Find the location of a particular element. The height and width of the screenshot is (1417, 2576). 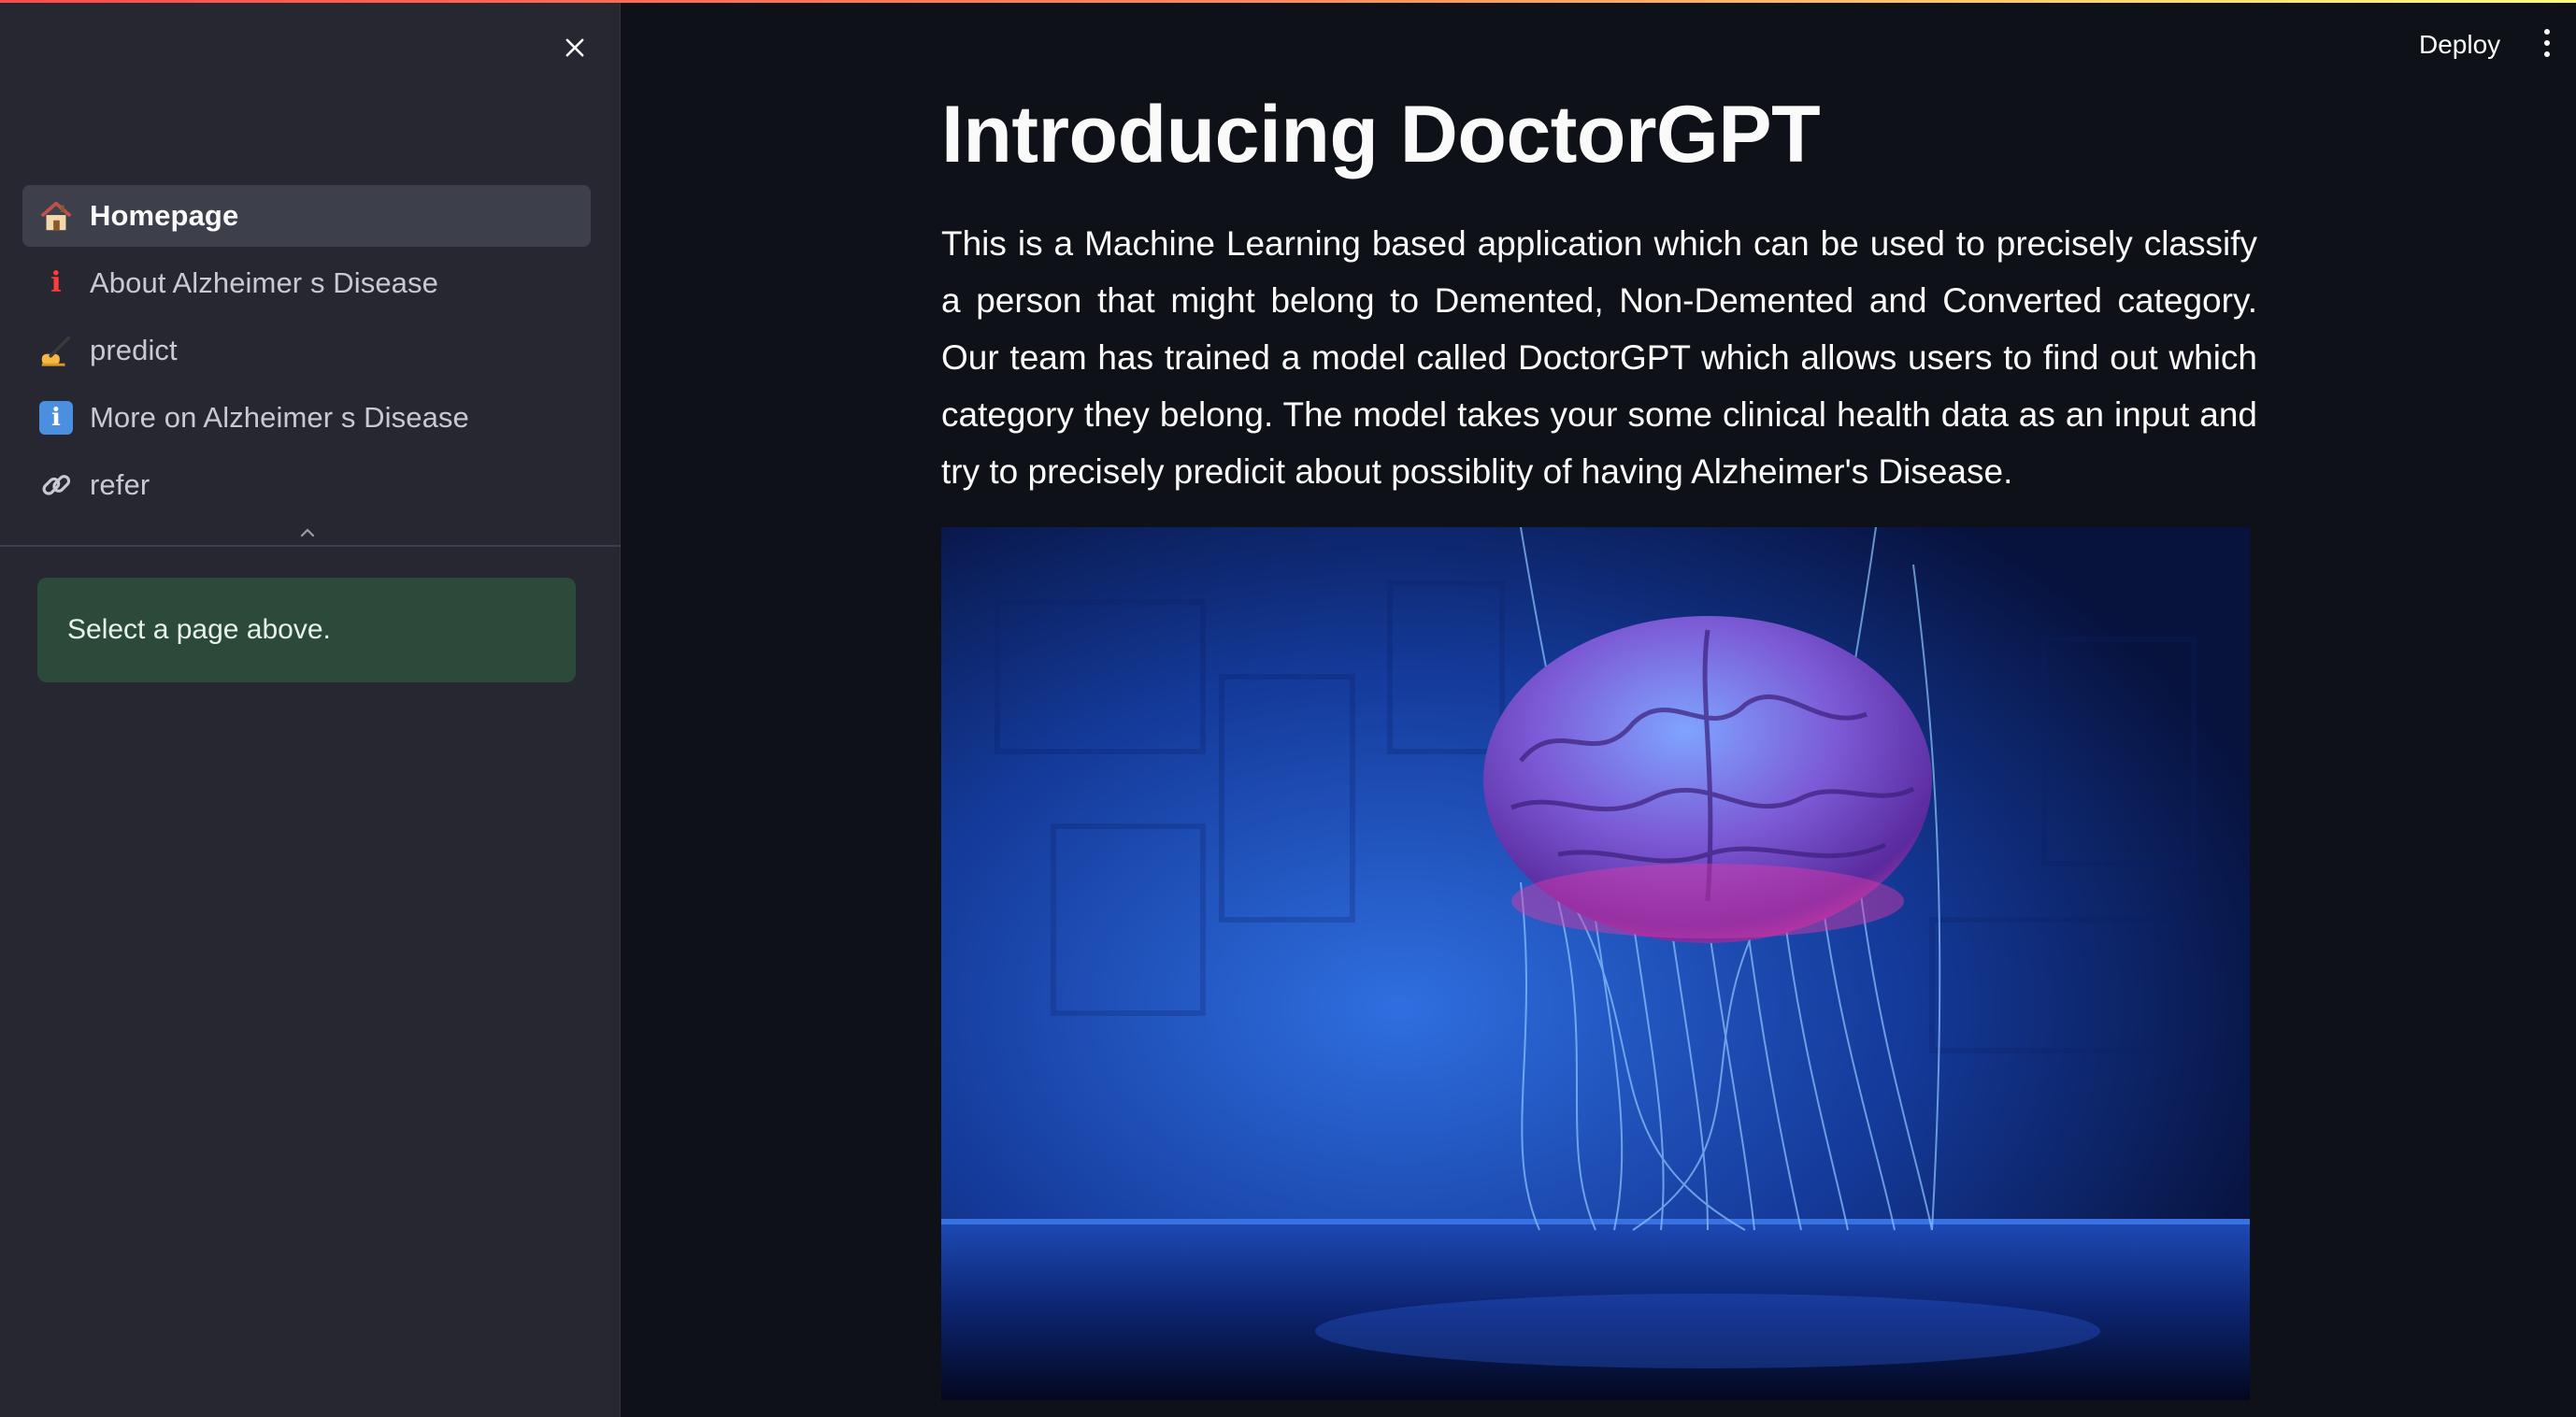

nav-label: More on Alzheimer s Disease is located at coordinates (279, 418).